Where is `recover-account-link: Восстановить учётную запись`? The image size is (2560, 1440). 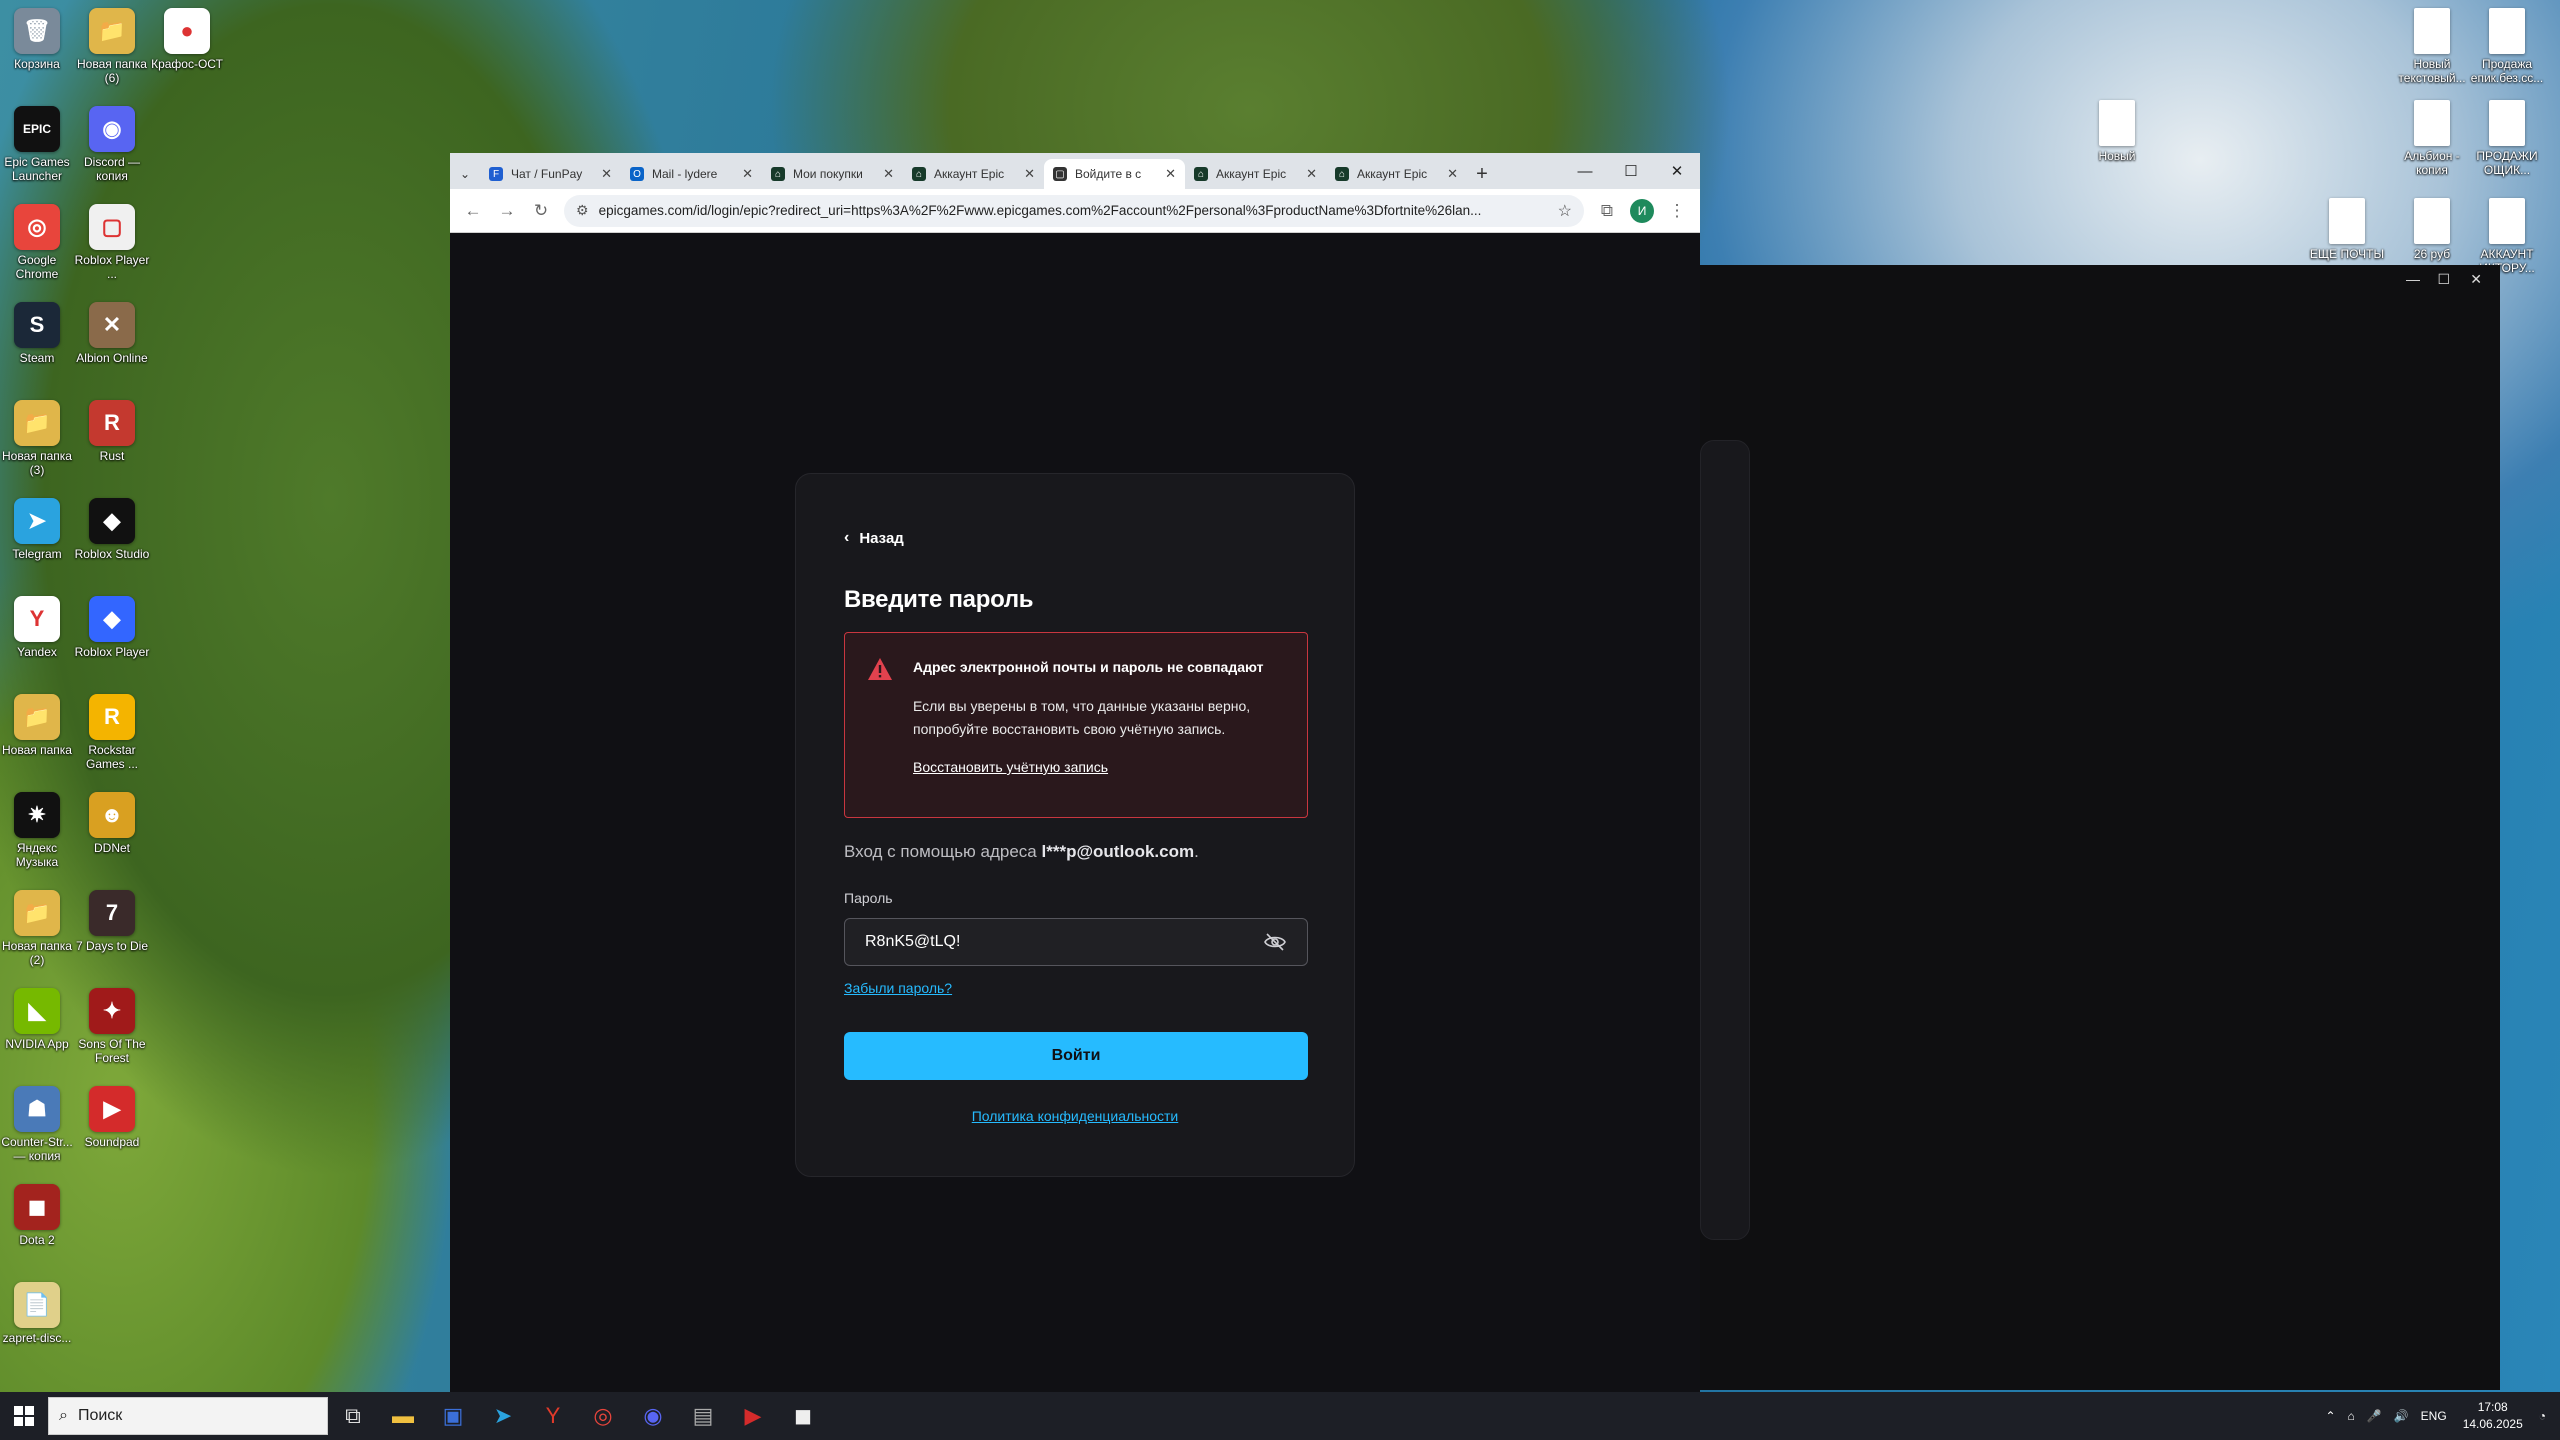 recover-account-link: Восстановить учётную запись is located at coordinates (1010, 767).